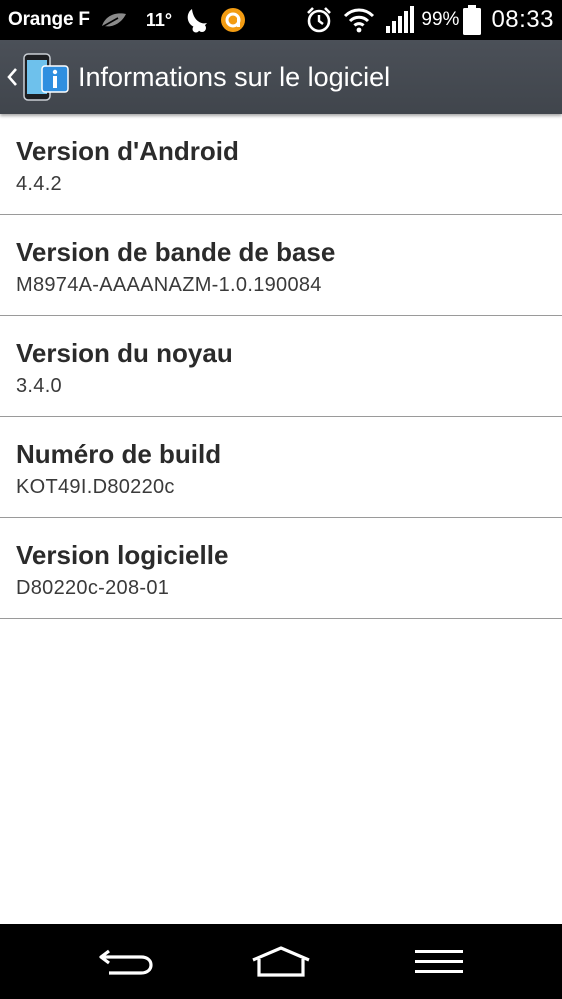 The height and width of the screenshot is (999, 562). Describe the element at coordinates (472, 20) in the screenshot. I see `battery-icon` at that location.